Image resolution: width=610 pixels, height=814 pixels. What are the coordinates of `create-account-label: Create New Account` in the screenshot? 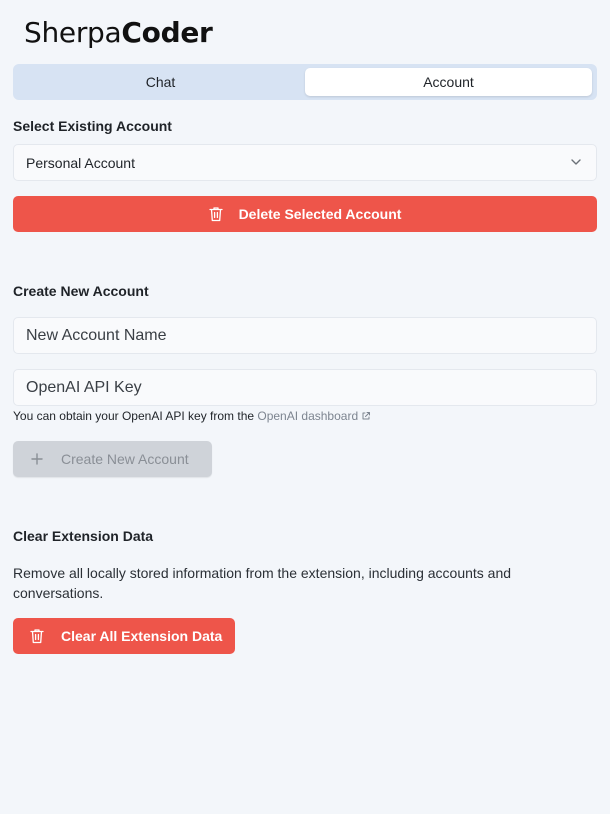 It's located at (125, 459).